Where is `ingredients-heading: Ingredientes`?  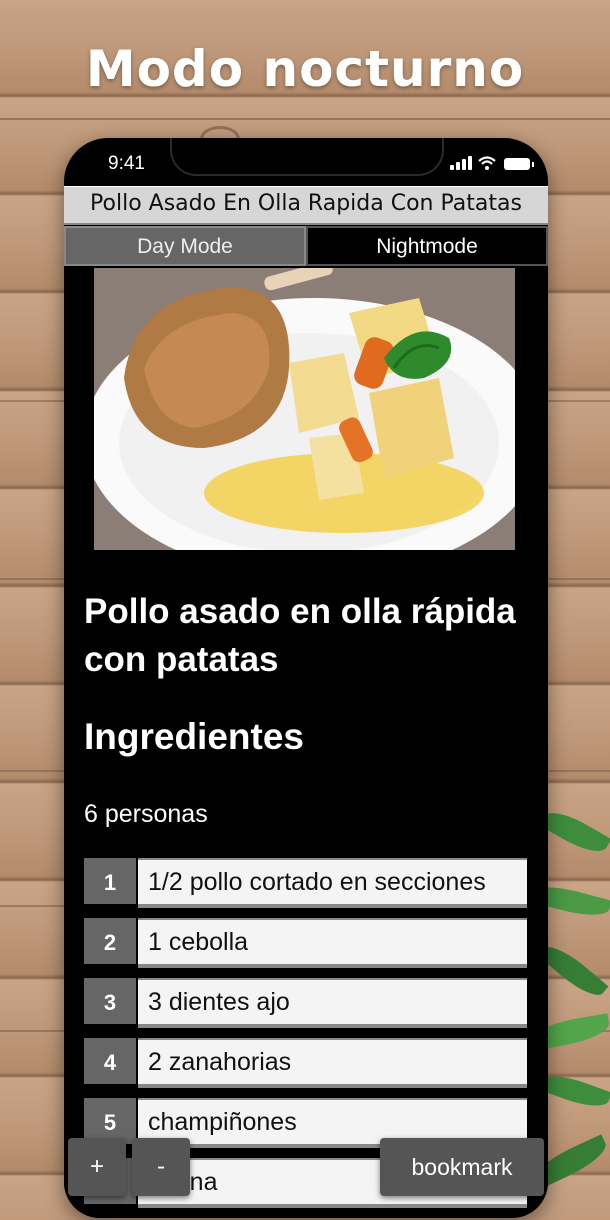 ingredients-heading: Ingredientes is located at coordinates (194, 736).